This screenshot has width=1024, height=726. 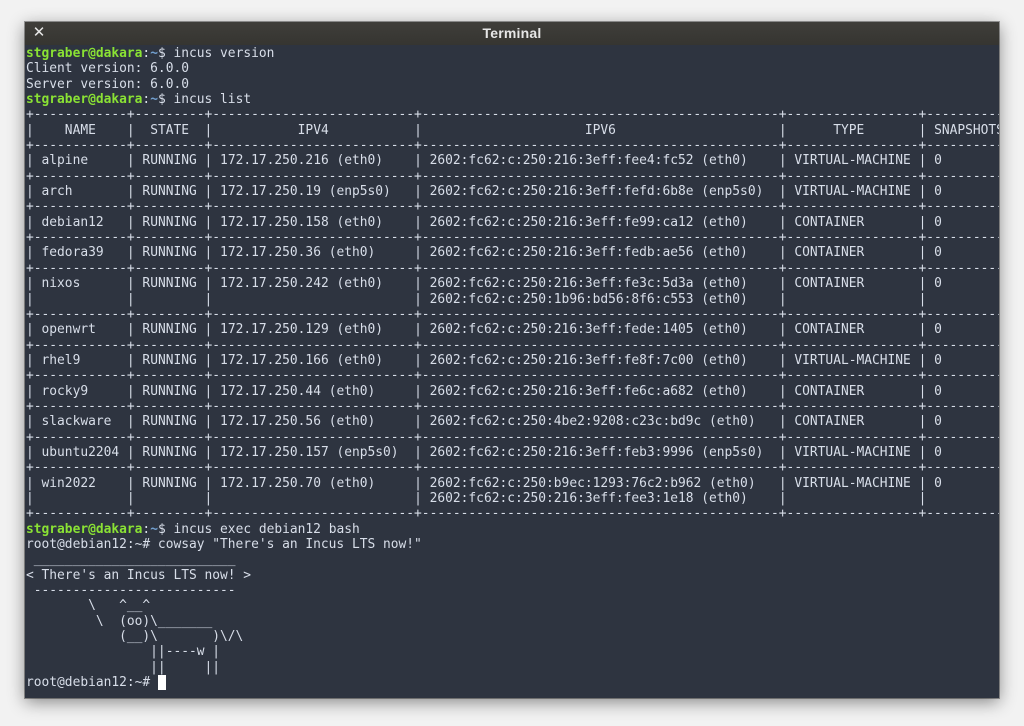 I want to click on output-line: ||----w |, so click(x=512, y=651).